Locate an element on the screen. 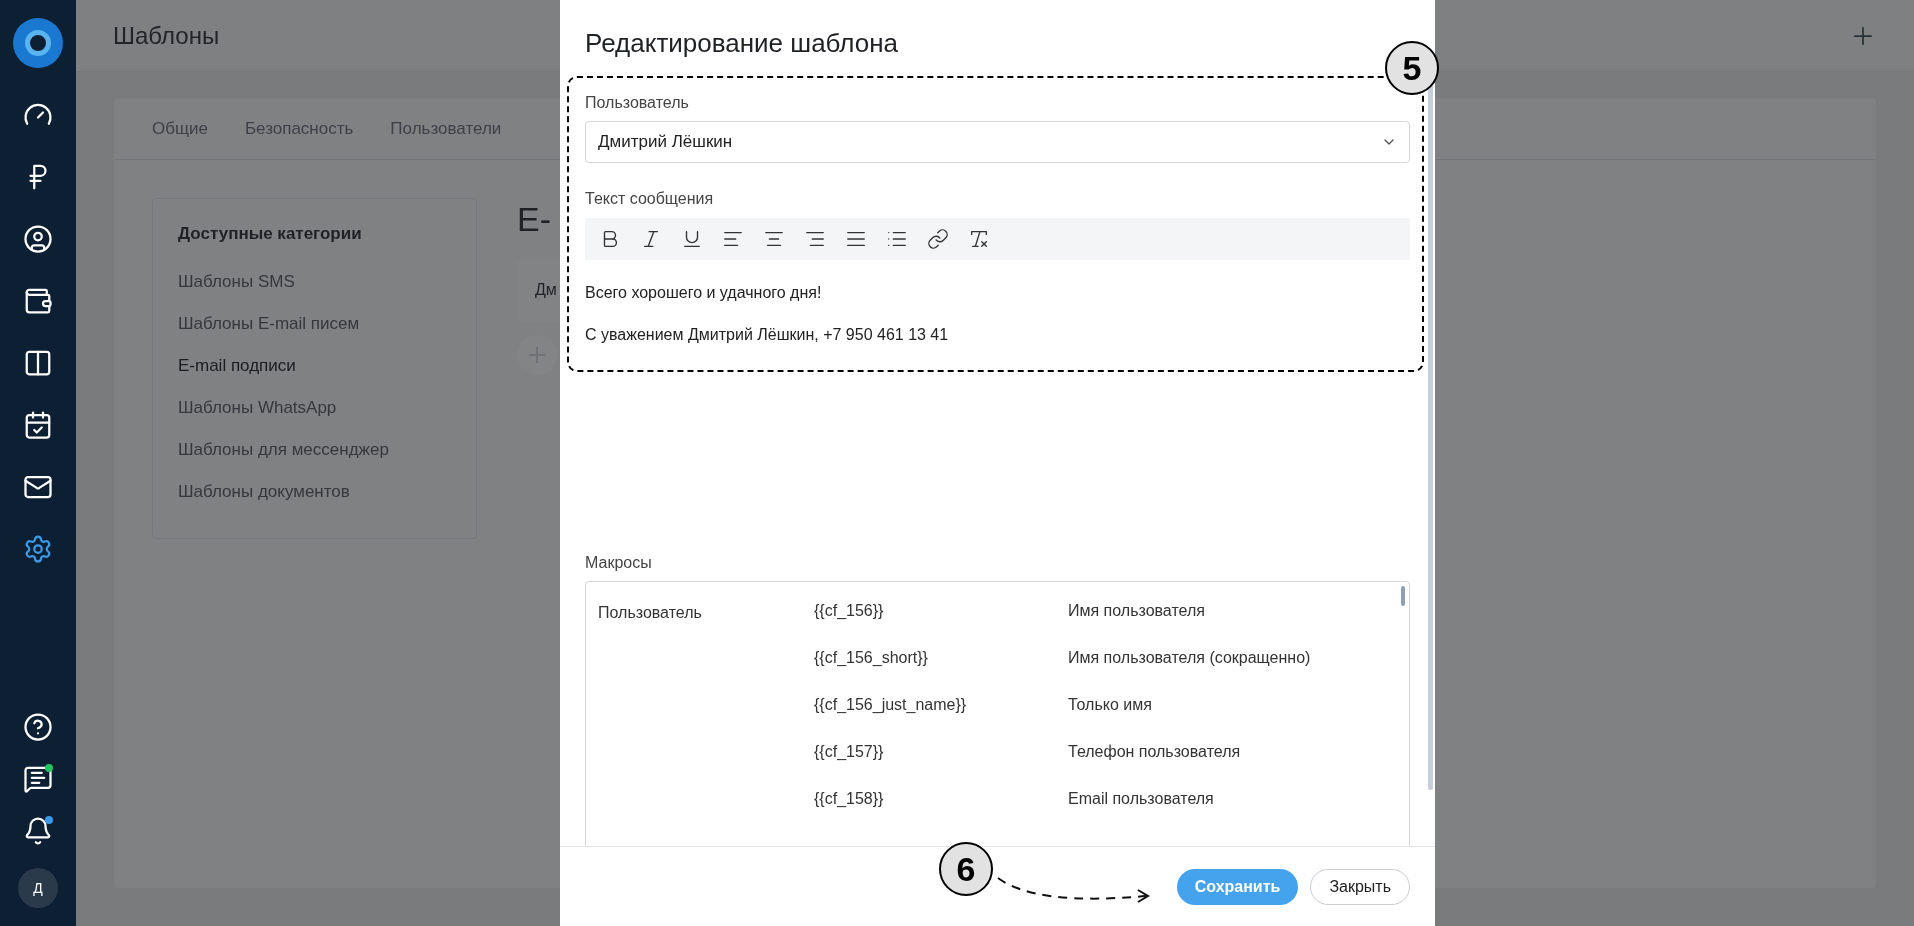 The width and height of the screenshot is (1914, 926). macro-description: Имя пользователя (сокращенно) is located at coordinates (1189, 657).